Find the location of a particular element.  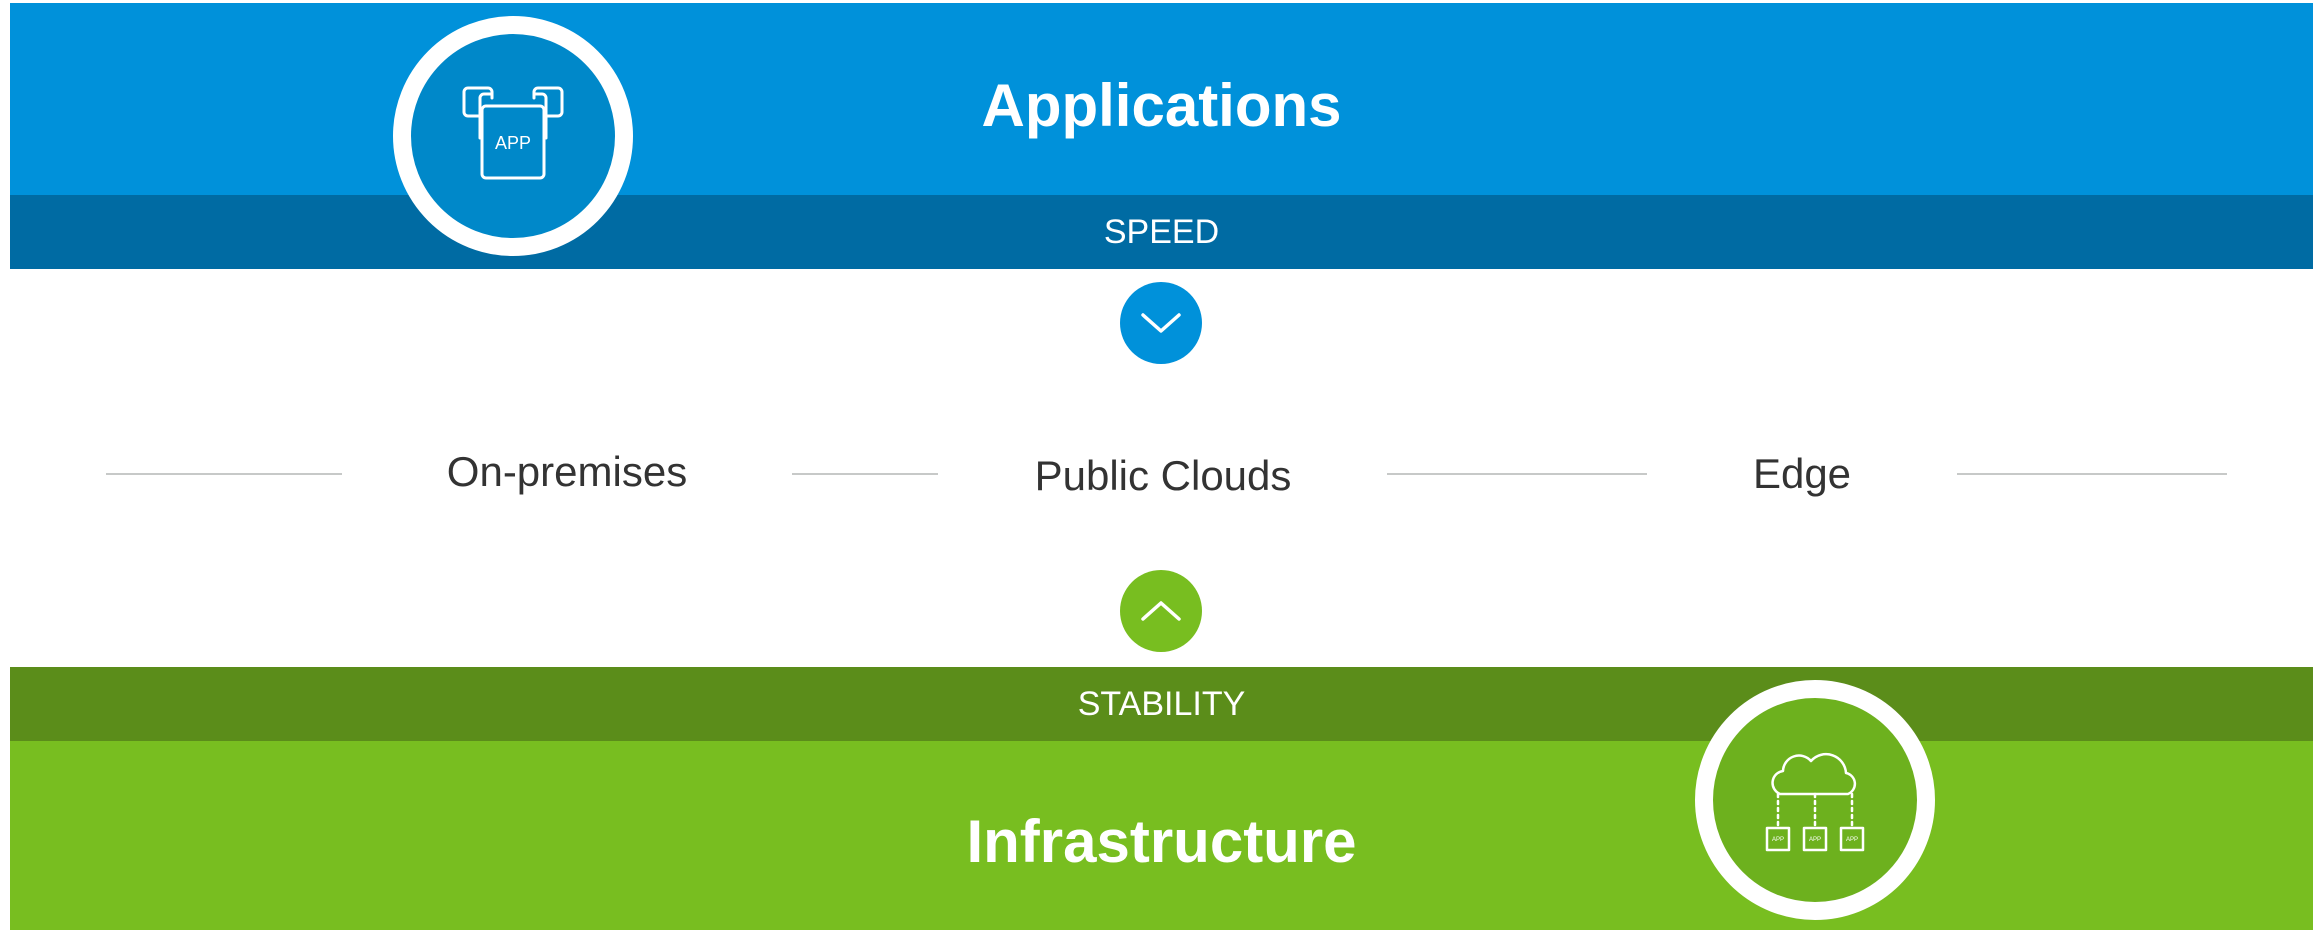

speed-label: SPEED is located at coordinates (1161, 232).